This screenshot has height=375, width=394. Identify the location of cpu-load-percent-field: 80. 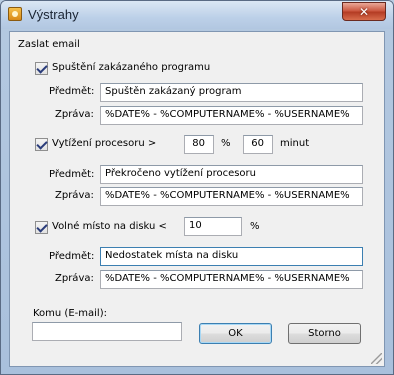
(199, 144).